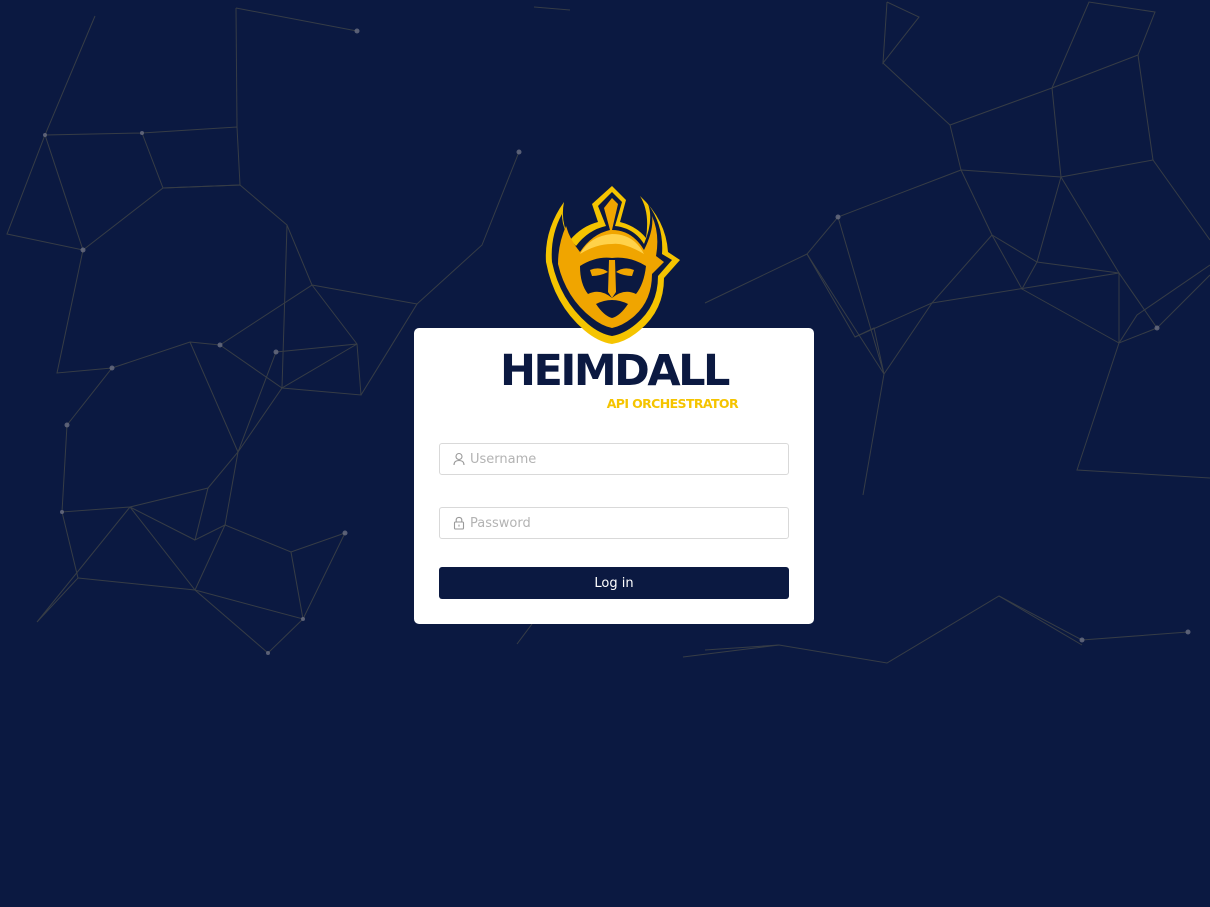 This screenshot has width=1210, height=907. What do you see at coordinates (672, 403) in the screenshot?
I see `brand-subtitle: API ORCHESTRATOR` at bounding box center [672, 403].